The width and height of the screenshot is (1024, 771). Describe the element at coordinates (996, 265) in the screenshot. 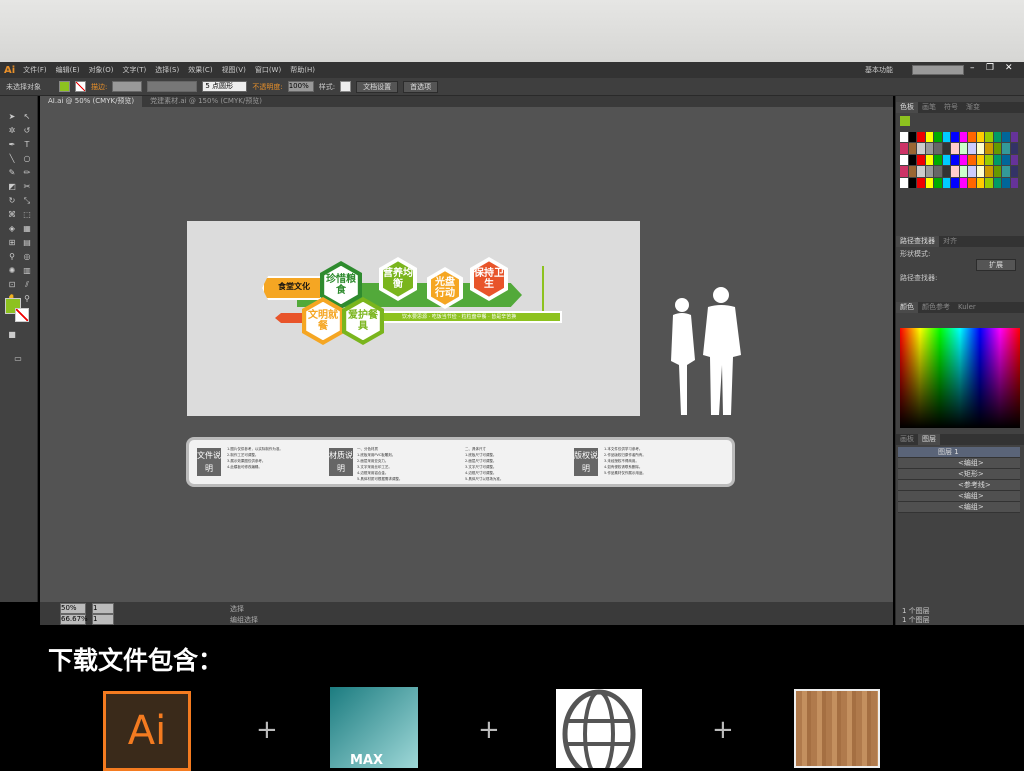

I see `expand-button: 扩展` at that location.